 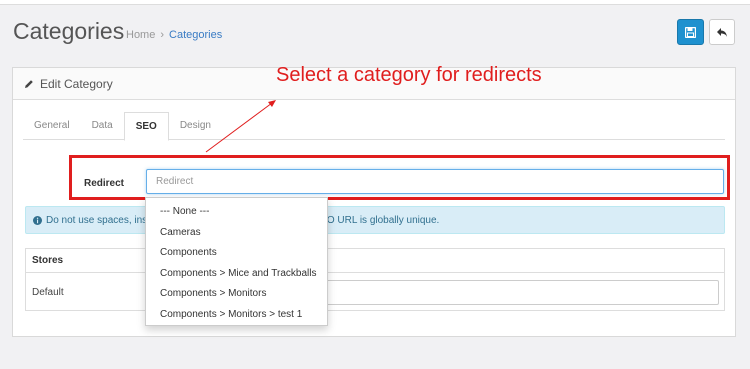 What do you see at coordinates (240, 126) in the screenshot?
I see `annotation-arrow` at bounding box center [240, 126].